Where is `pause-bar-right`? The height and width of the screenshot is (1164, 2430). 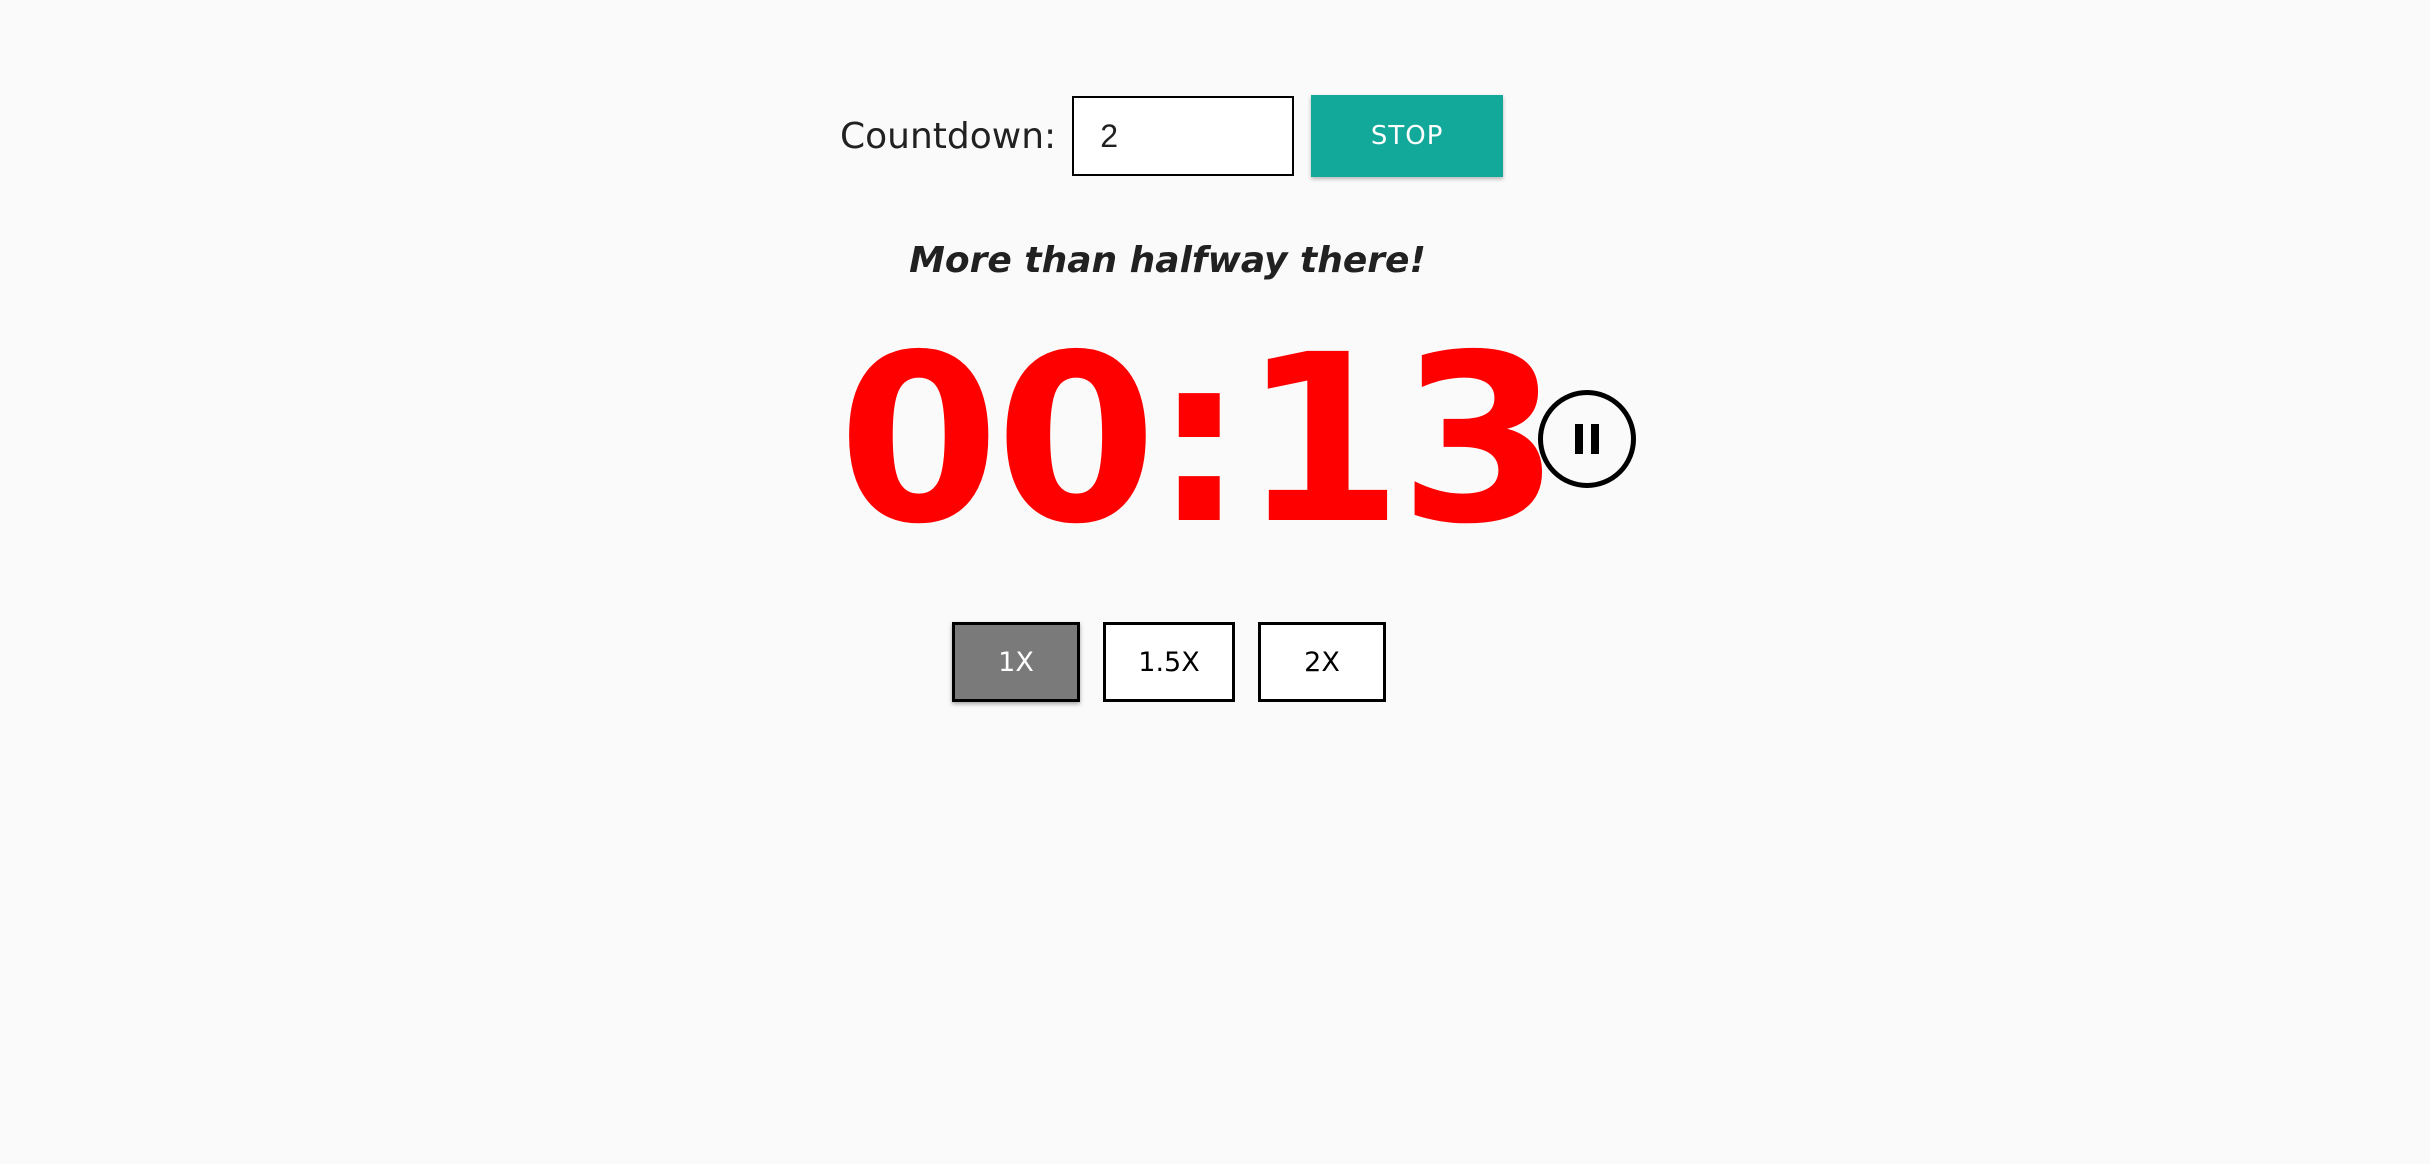 pause-bar-right is located at coordinates (1595, 439).